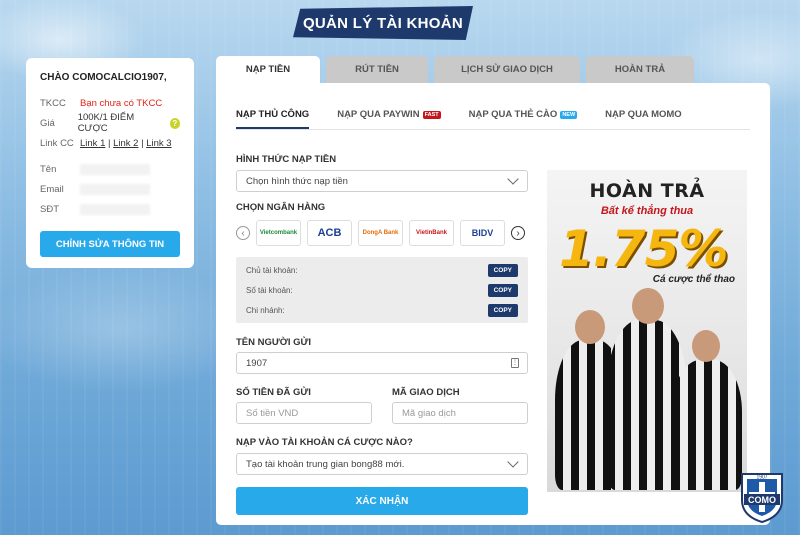 This screenshot has height=535, width=800. What do you see at coordinates (273, 119) in the screenshot?
I see `subtab-manual: NẠP THỦ CÔNG` at bounding box center [273, 119].